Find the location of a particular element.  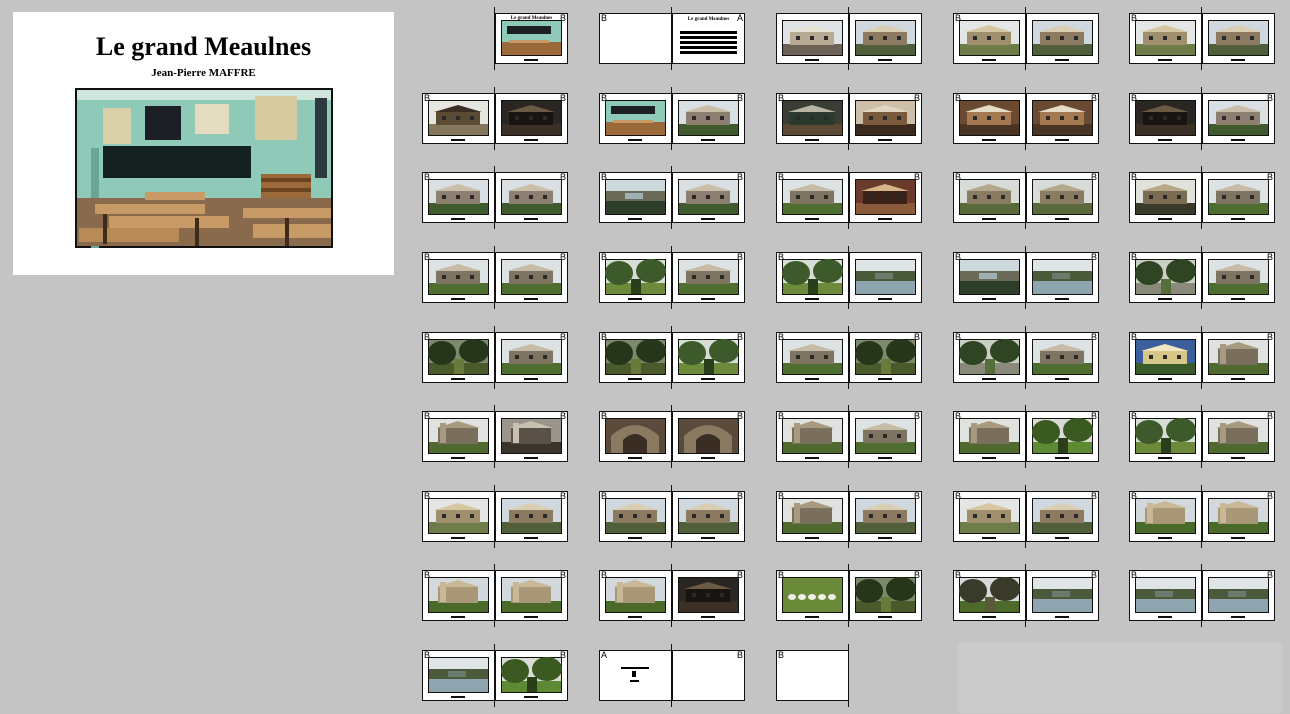

left-page is located at coordinates (812, 38).